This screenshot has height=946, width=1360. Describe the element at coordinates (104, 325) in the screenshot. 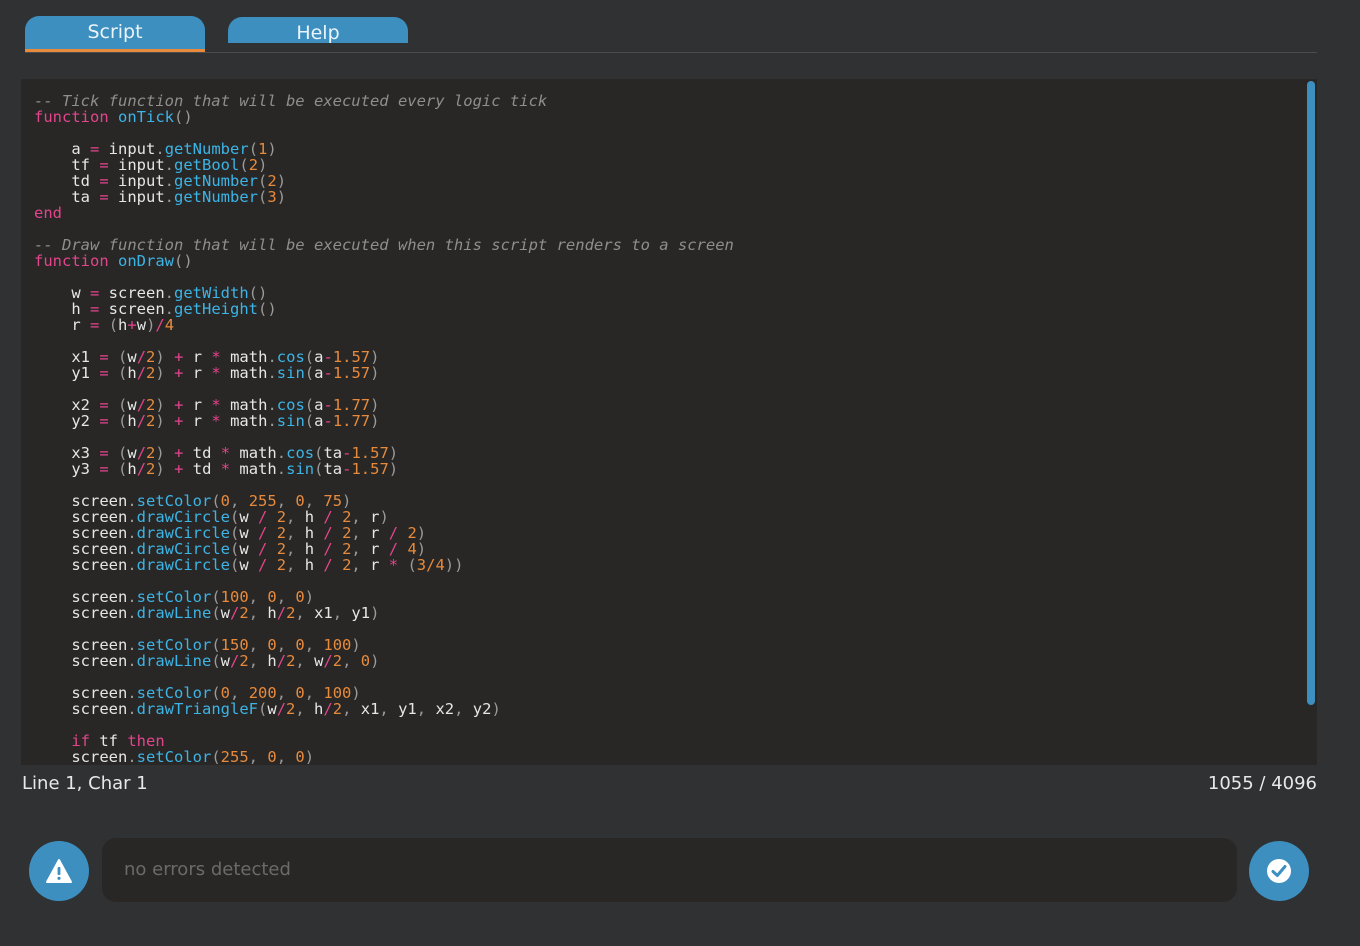

I see `code-line: r = (h+w)/4` at that location.